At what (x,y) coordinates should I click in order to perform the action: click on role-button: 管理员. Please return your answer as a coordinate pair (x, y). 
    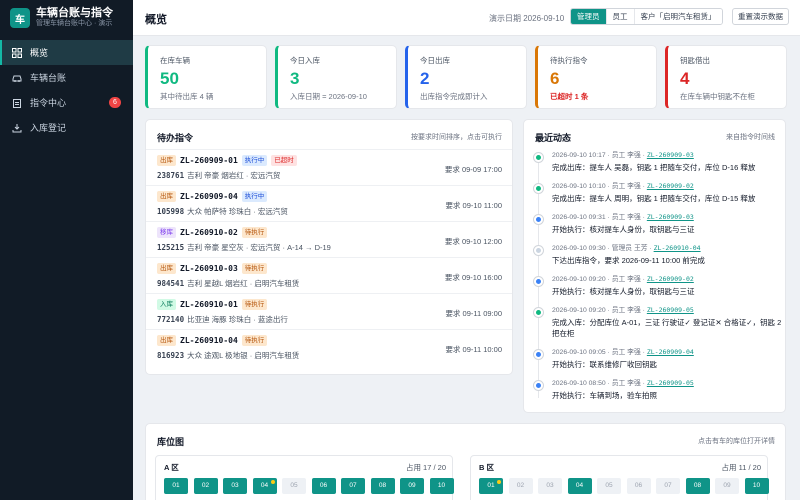
    Looking at the image, I should click on (589, 16).